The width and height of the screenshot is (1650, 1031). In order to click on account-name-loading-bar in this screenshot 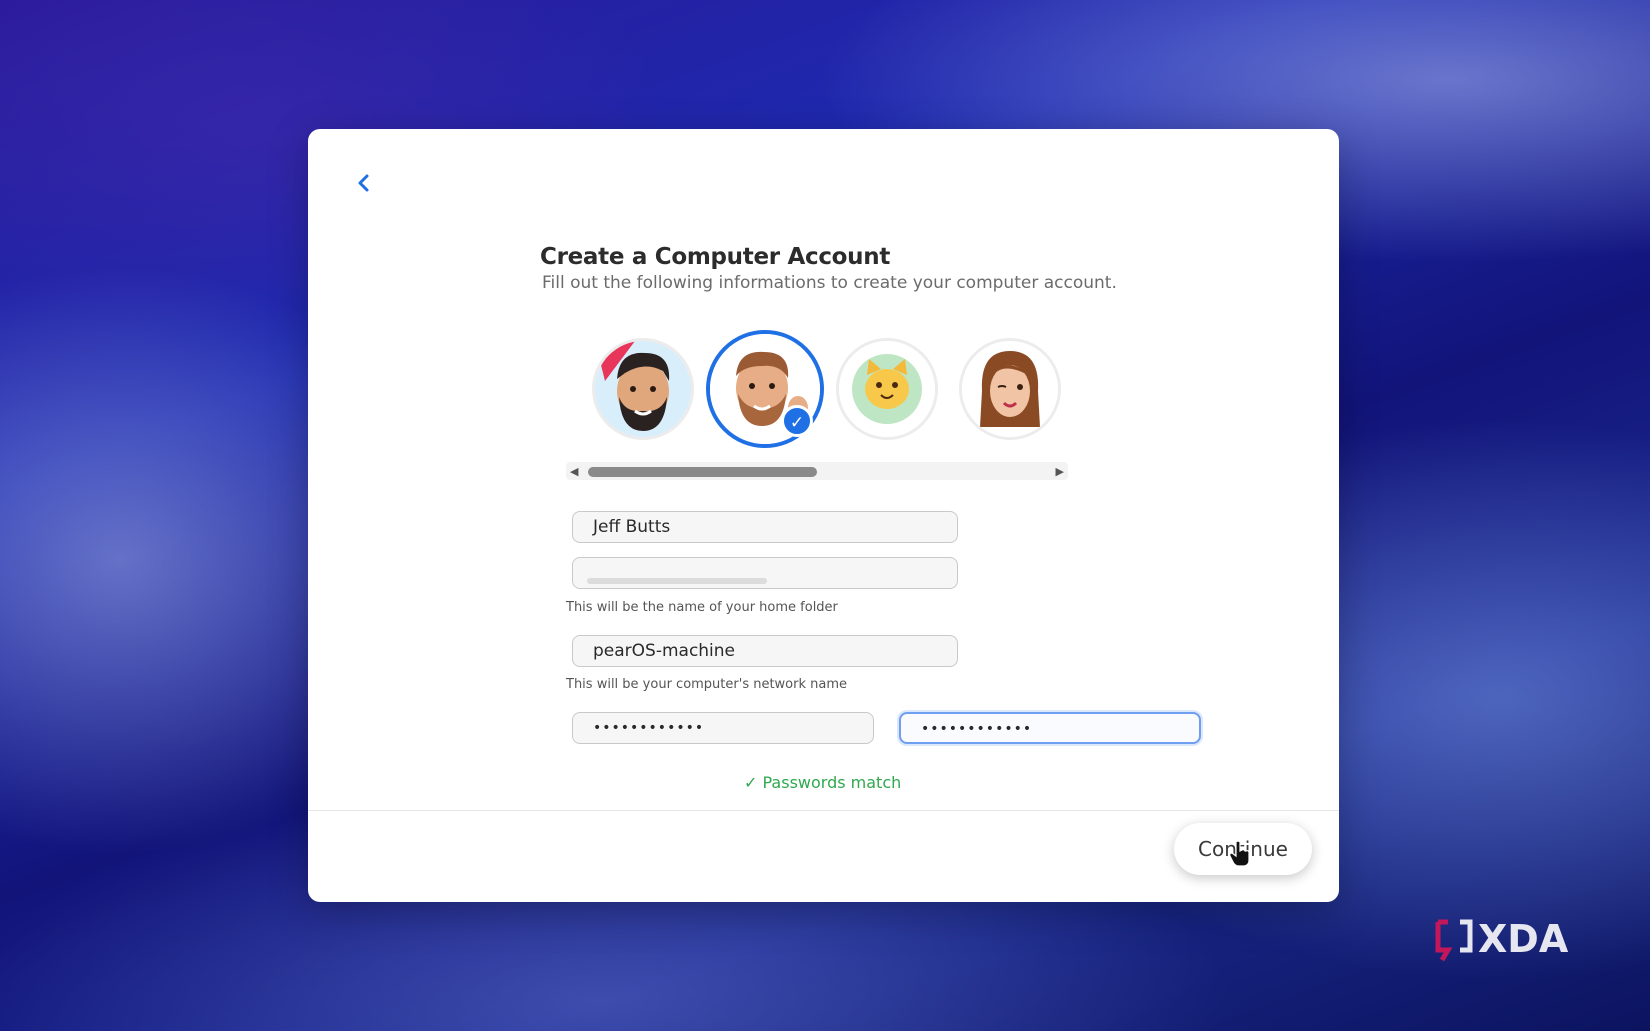, I will do `click(677, 581)`.